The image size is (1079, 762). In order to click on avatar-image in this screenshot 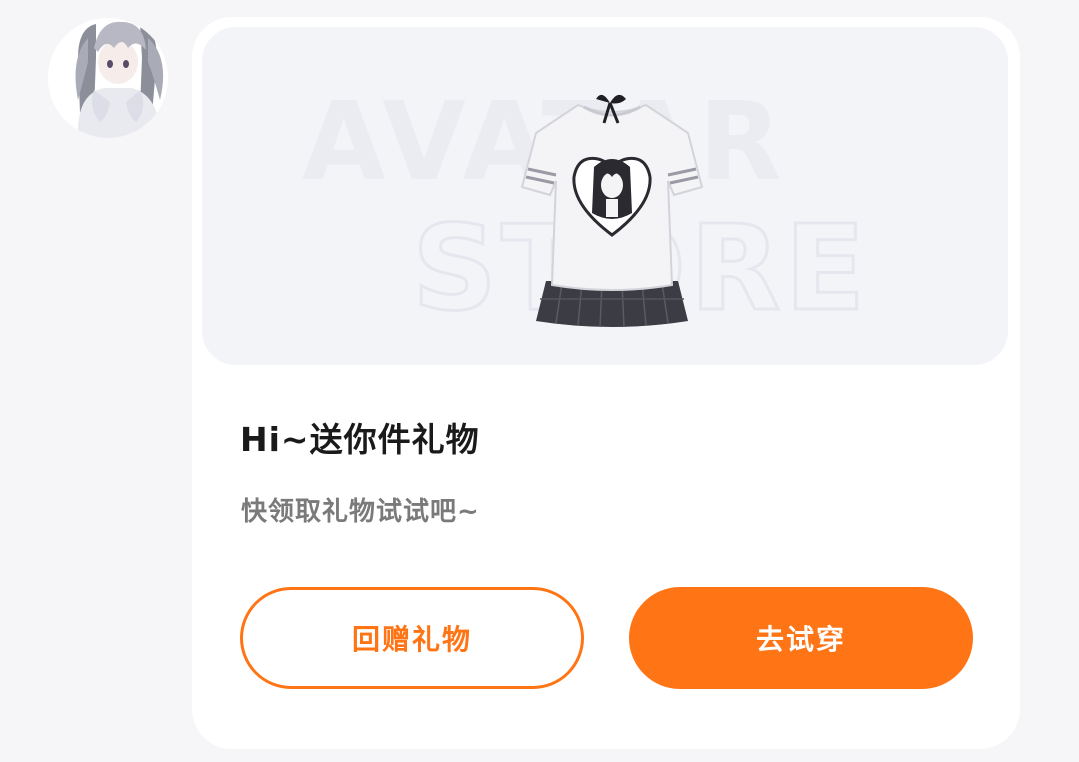, I will do `click(108, 78)`.